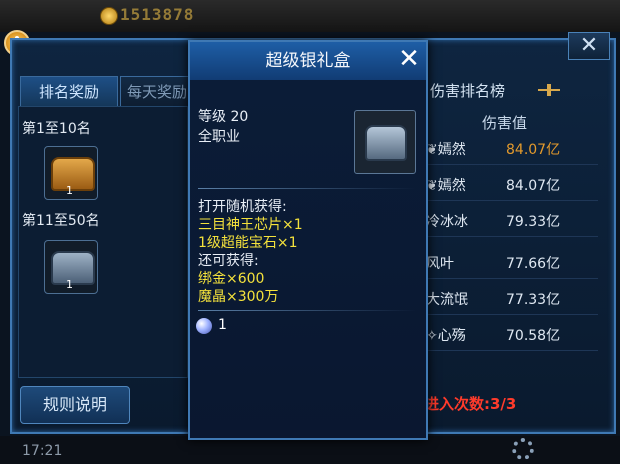 The height and width of the screenshot is (464, 620). What do you see at coordinates (505, 123) in the screenshot?
I see `damage-column-header: 伤害值` at bounding box center [505, 123].